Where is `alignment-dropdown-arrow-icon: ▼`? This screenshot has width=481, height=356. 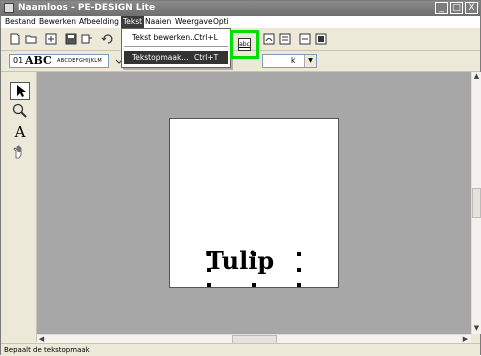 alignment-dropdown-arrow-icon: ▼ is located at coordinates (310, 61).